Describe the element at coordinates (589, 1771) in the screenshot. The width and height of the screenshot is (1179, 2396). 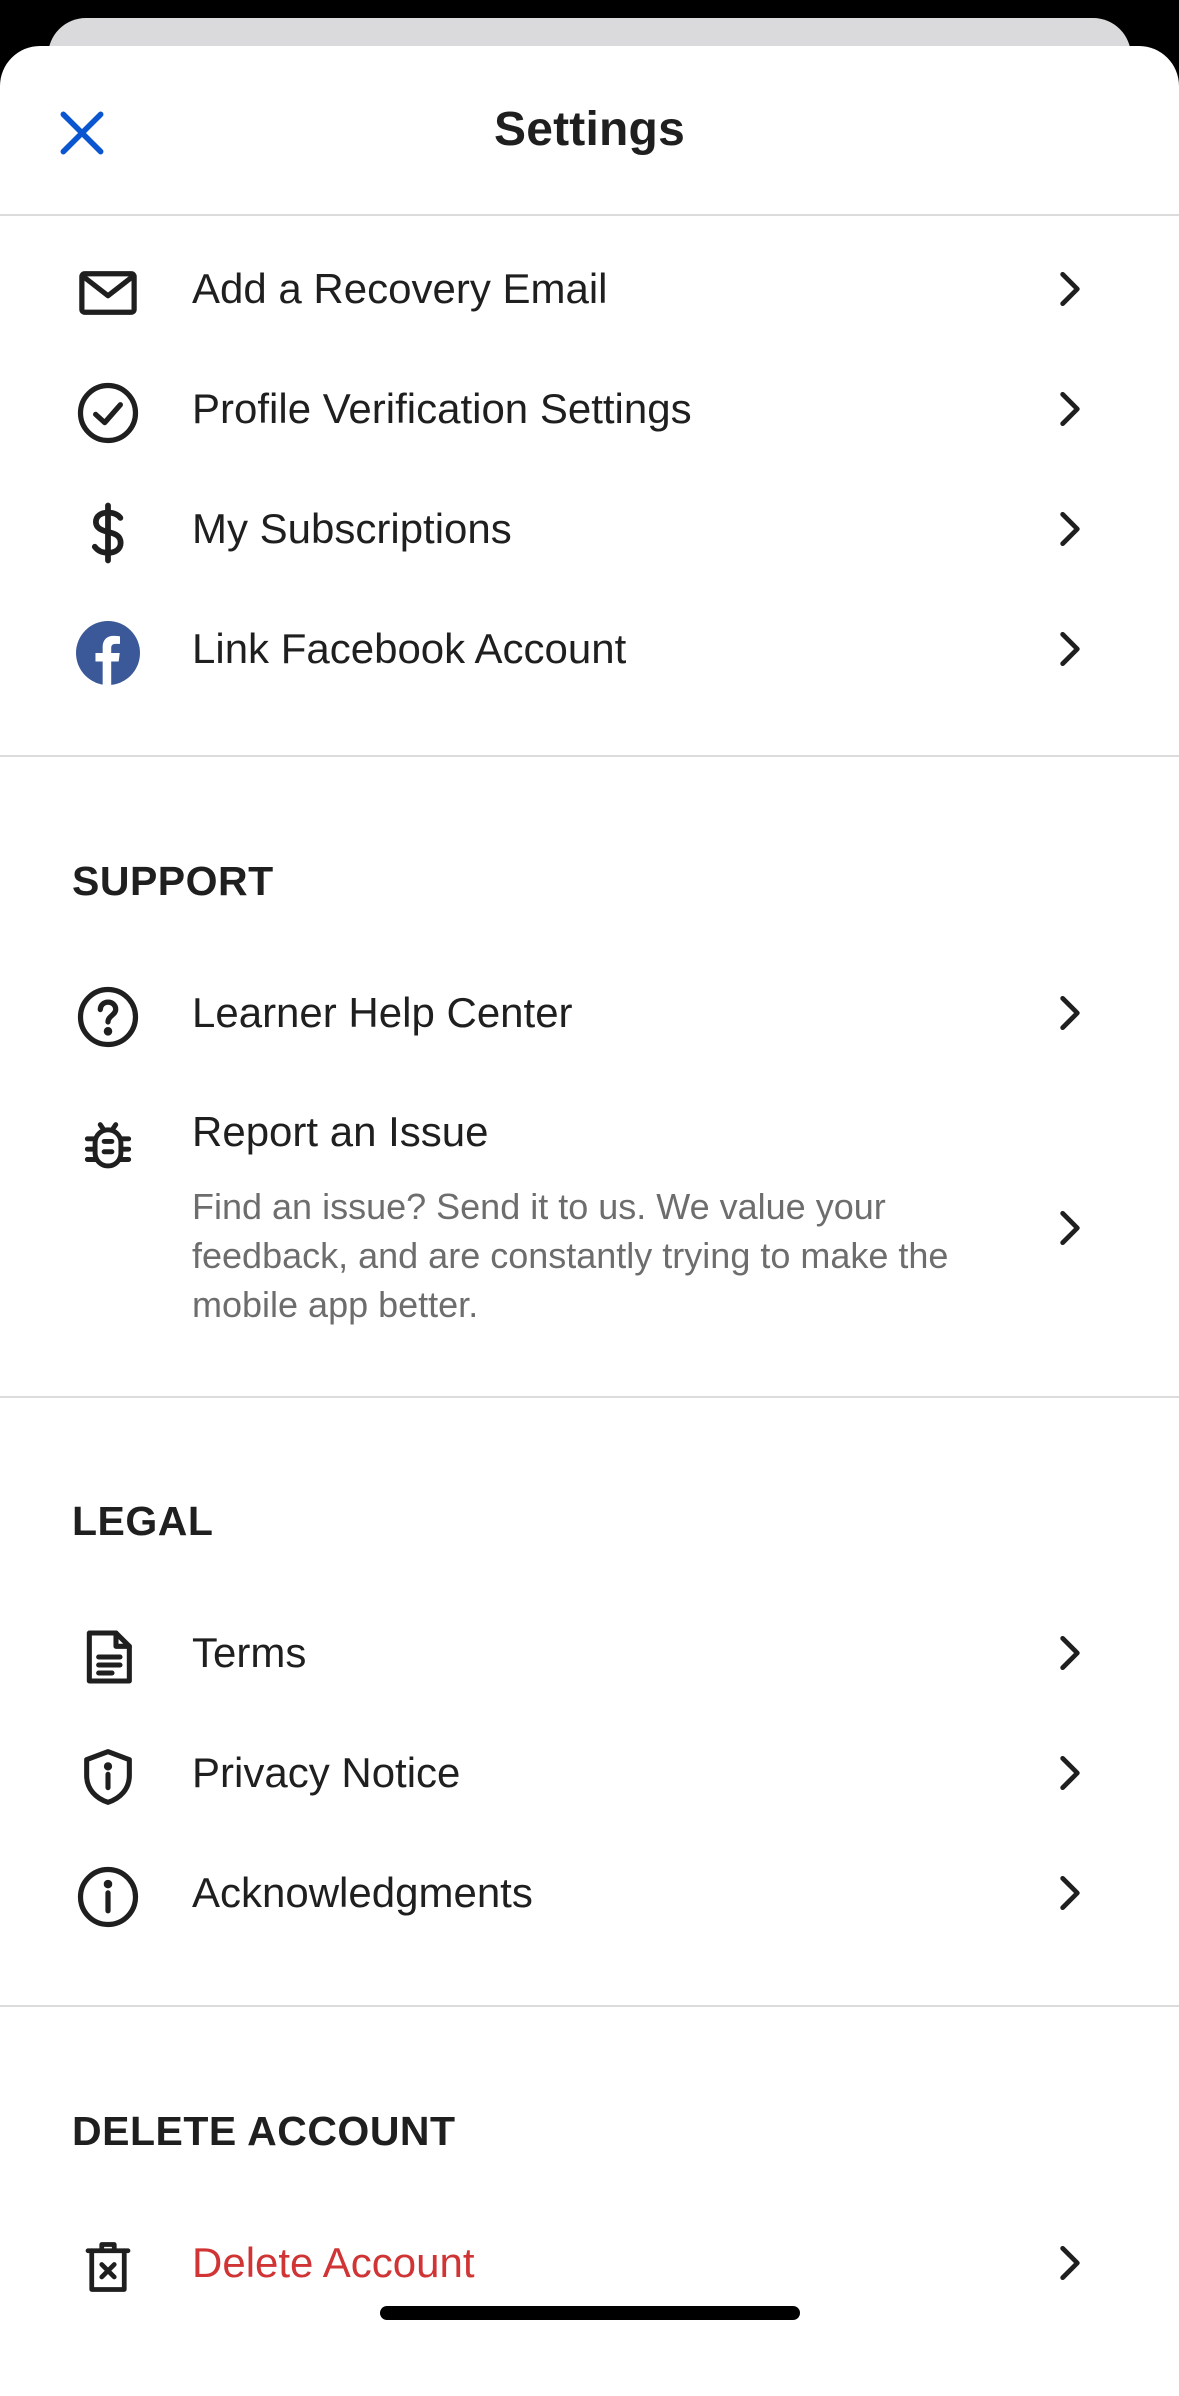
I see `privacy-notice-row: Privacy Notice` at that location.